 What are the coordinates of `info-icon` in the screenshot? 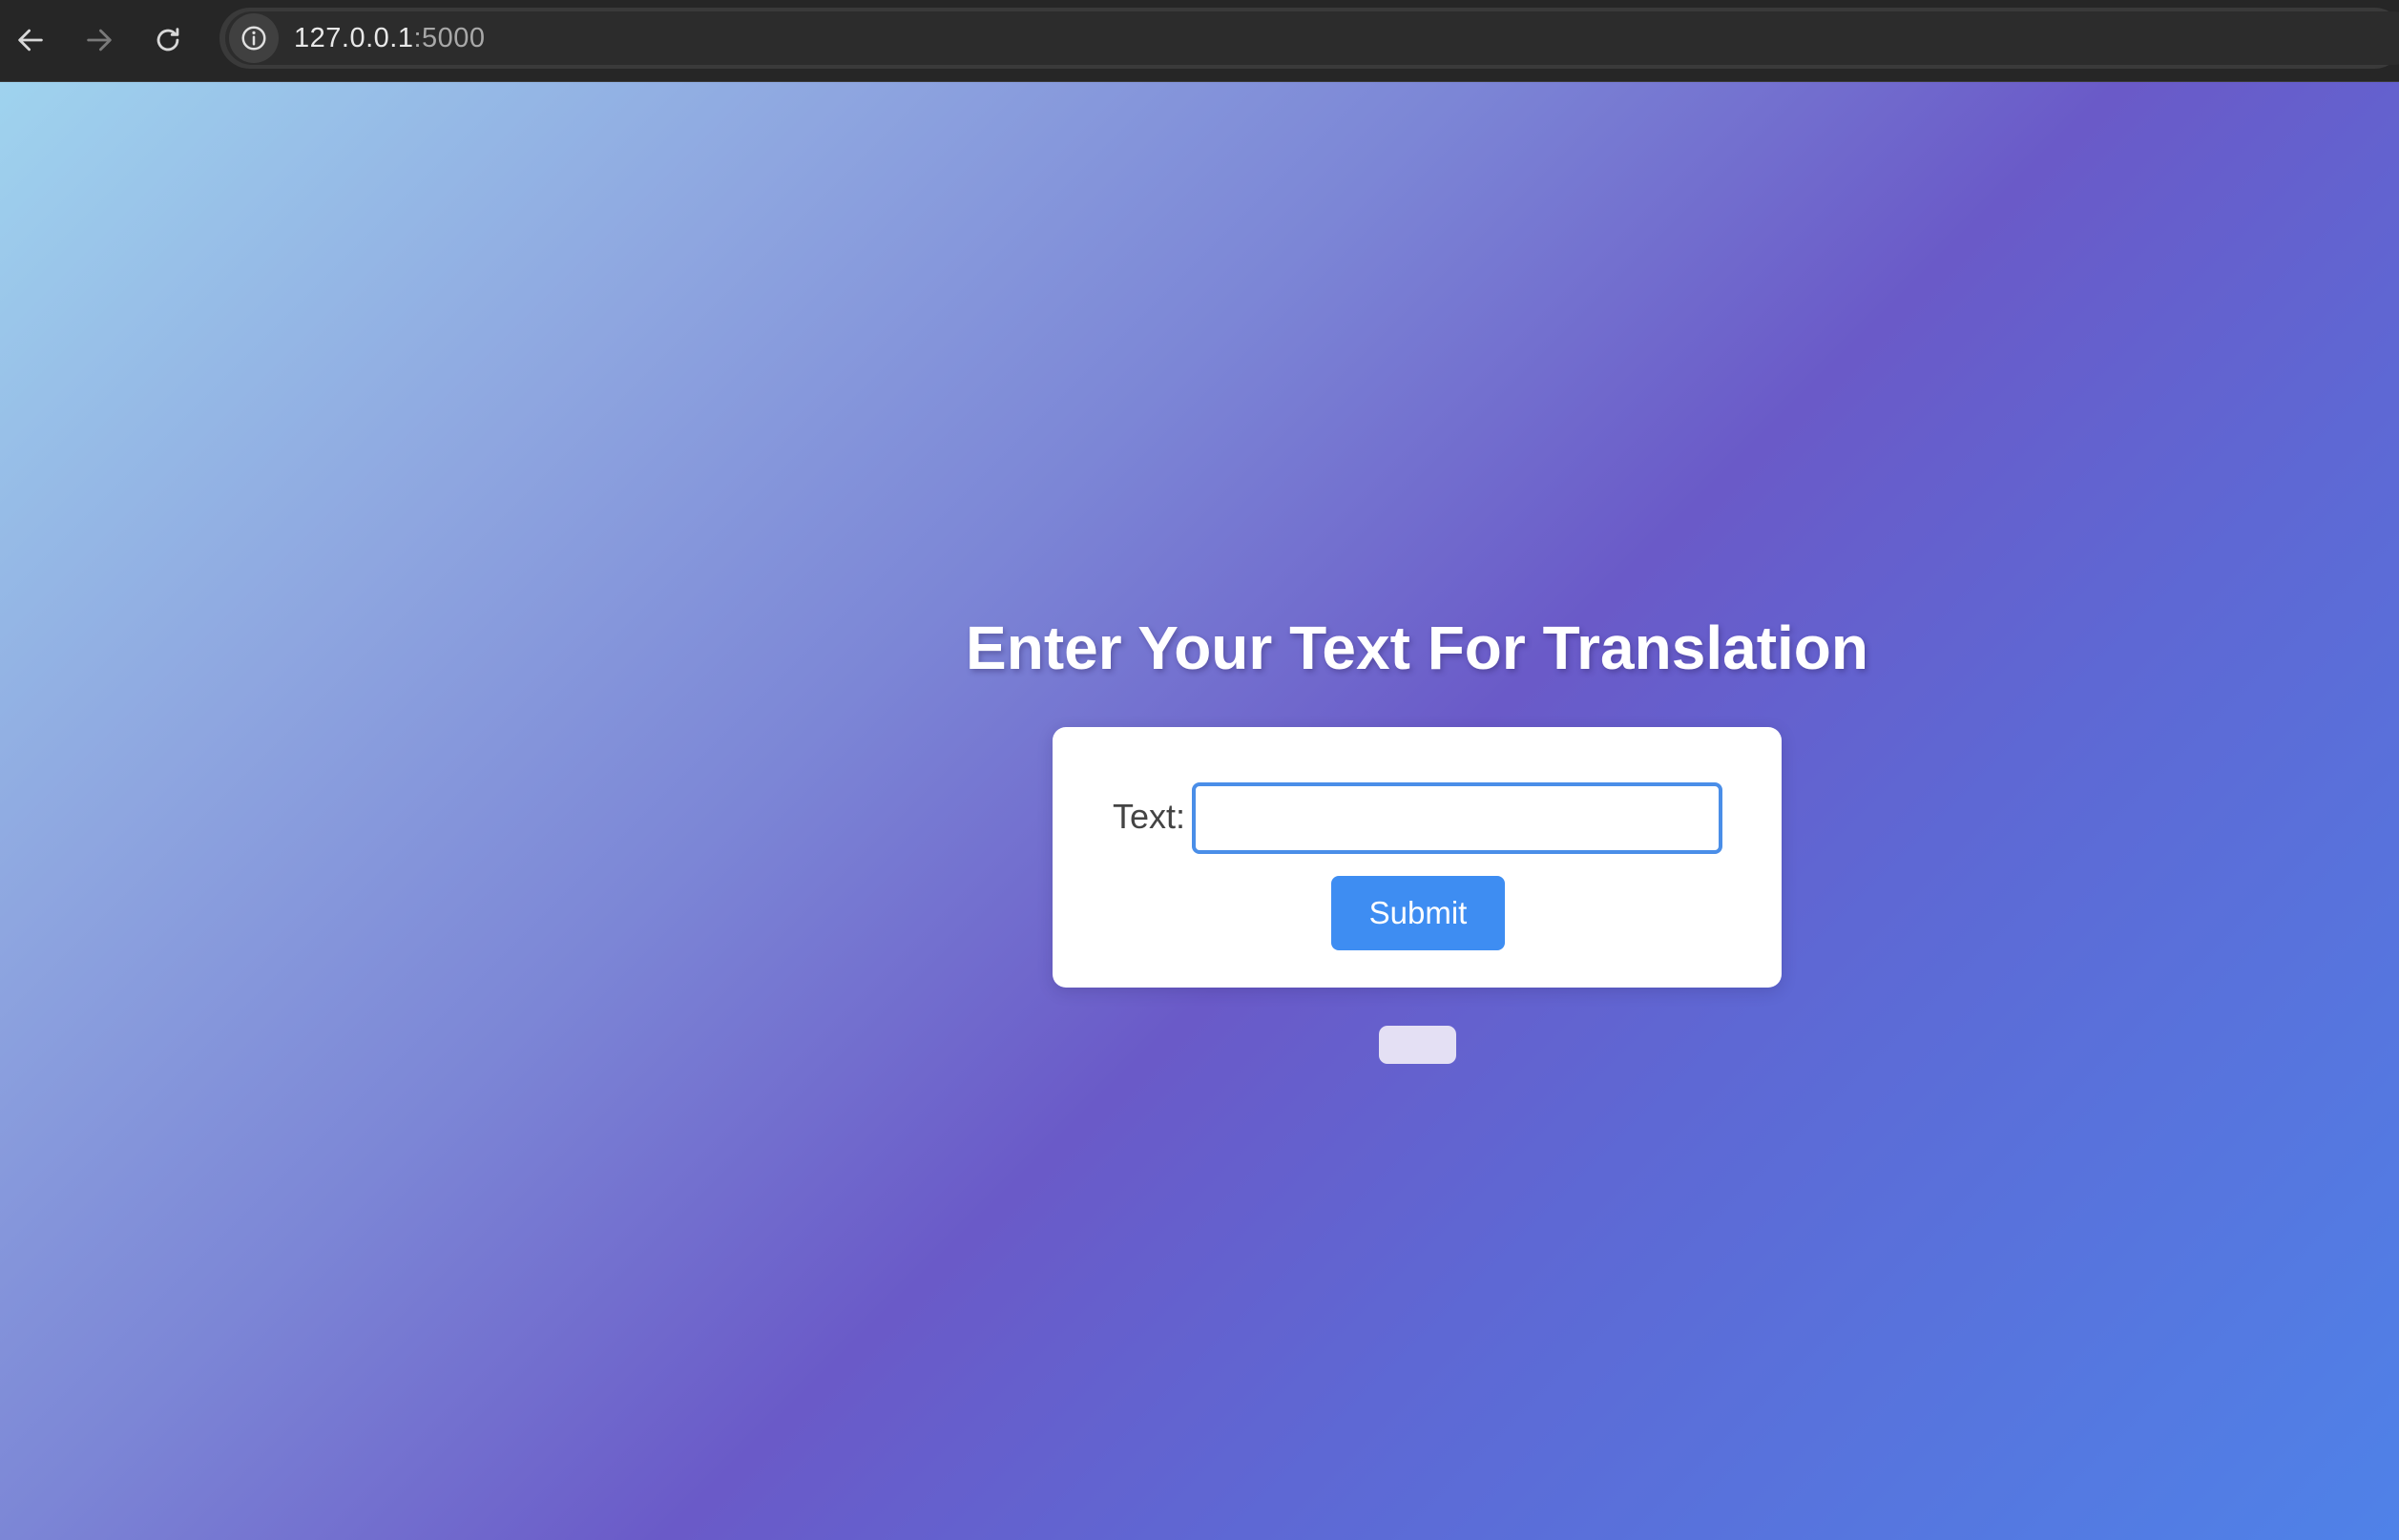 It's located at (254, 38).